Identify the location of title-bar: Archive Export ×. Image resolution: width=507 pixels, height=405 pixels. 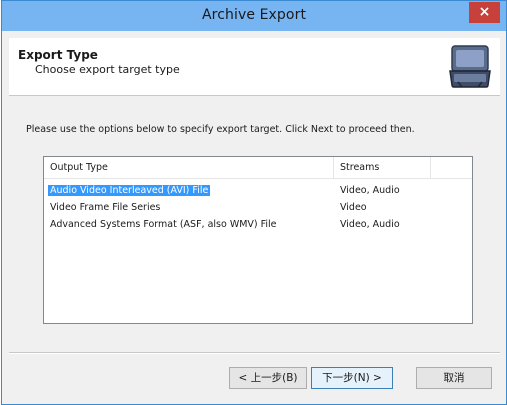
(254, 16).